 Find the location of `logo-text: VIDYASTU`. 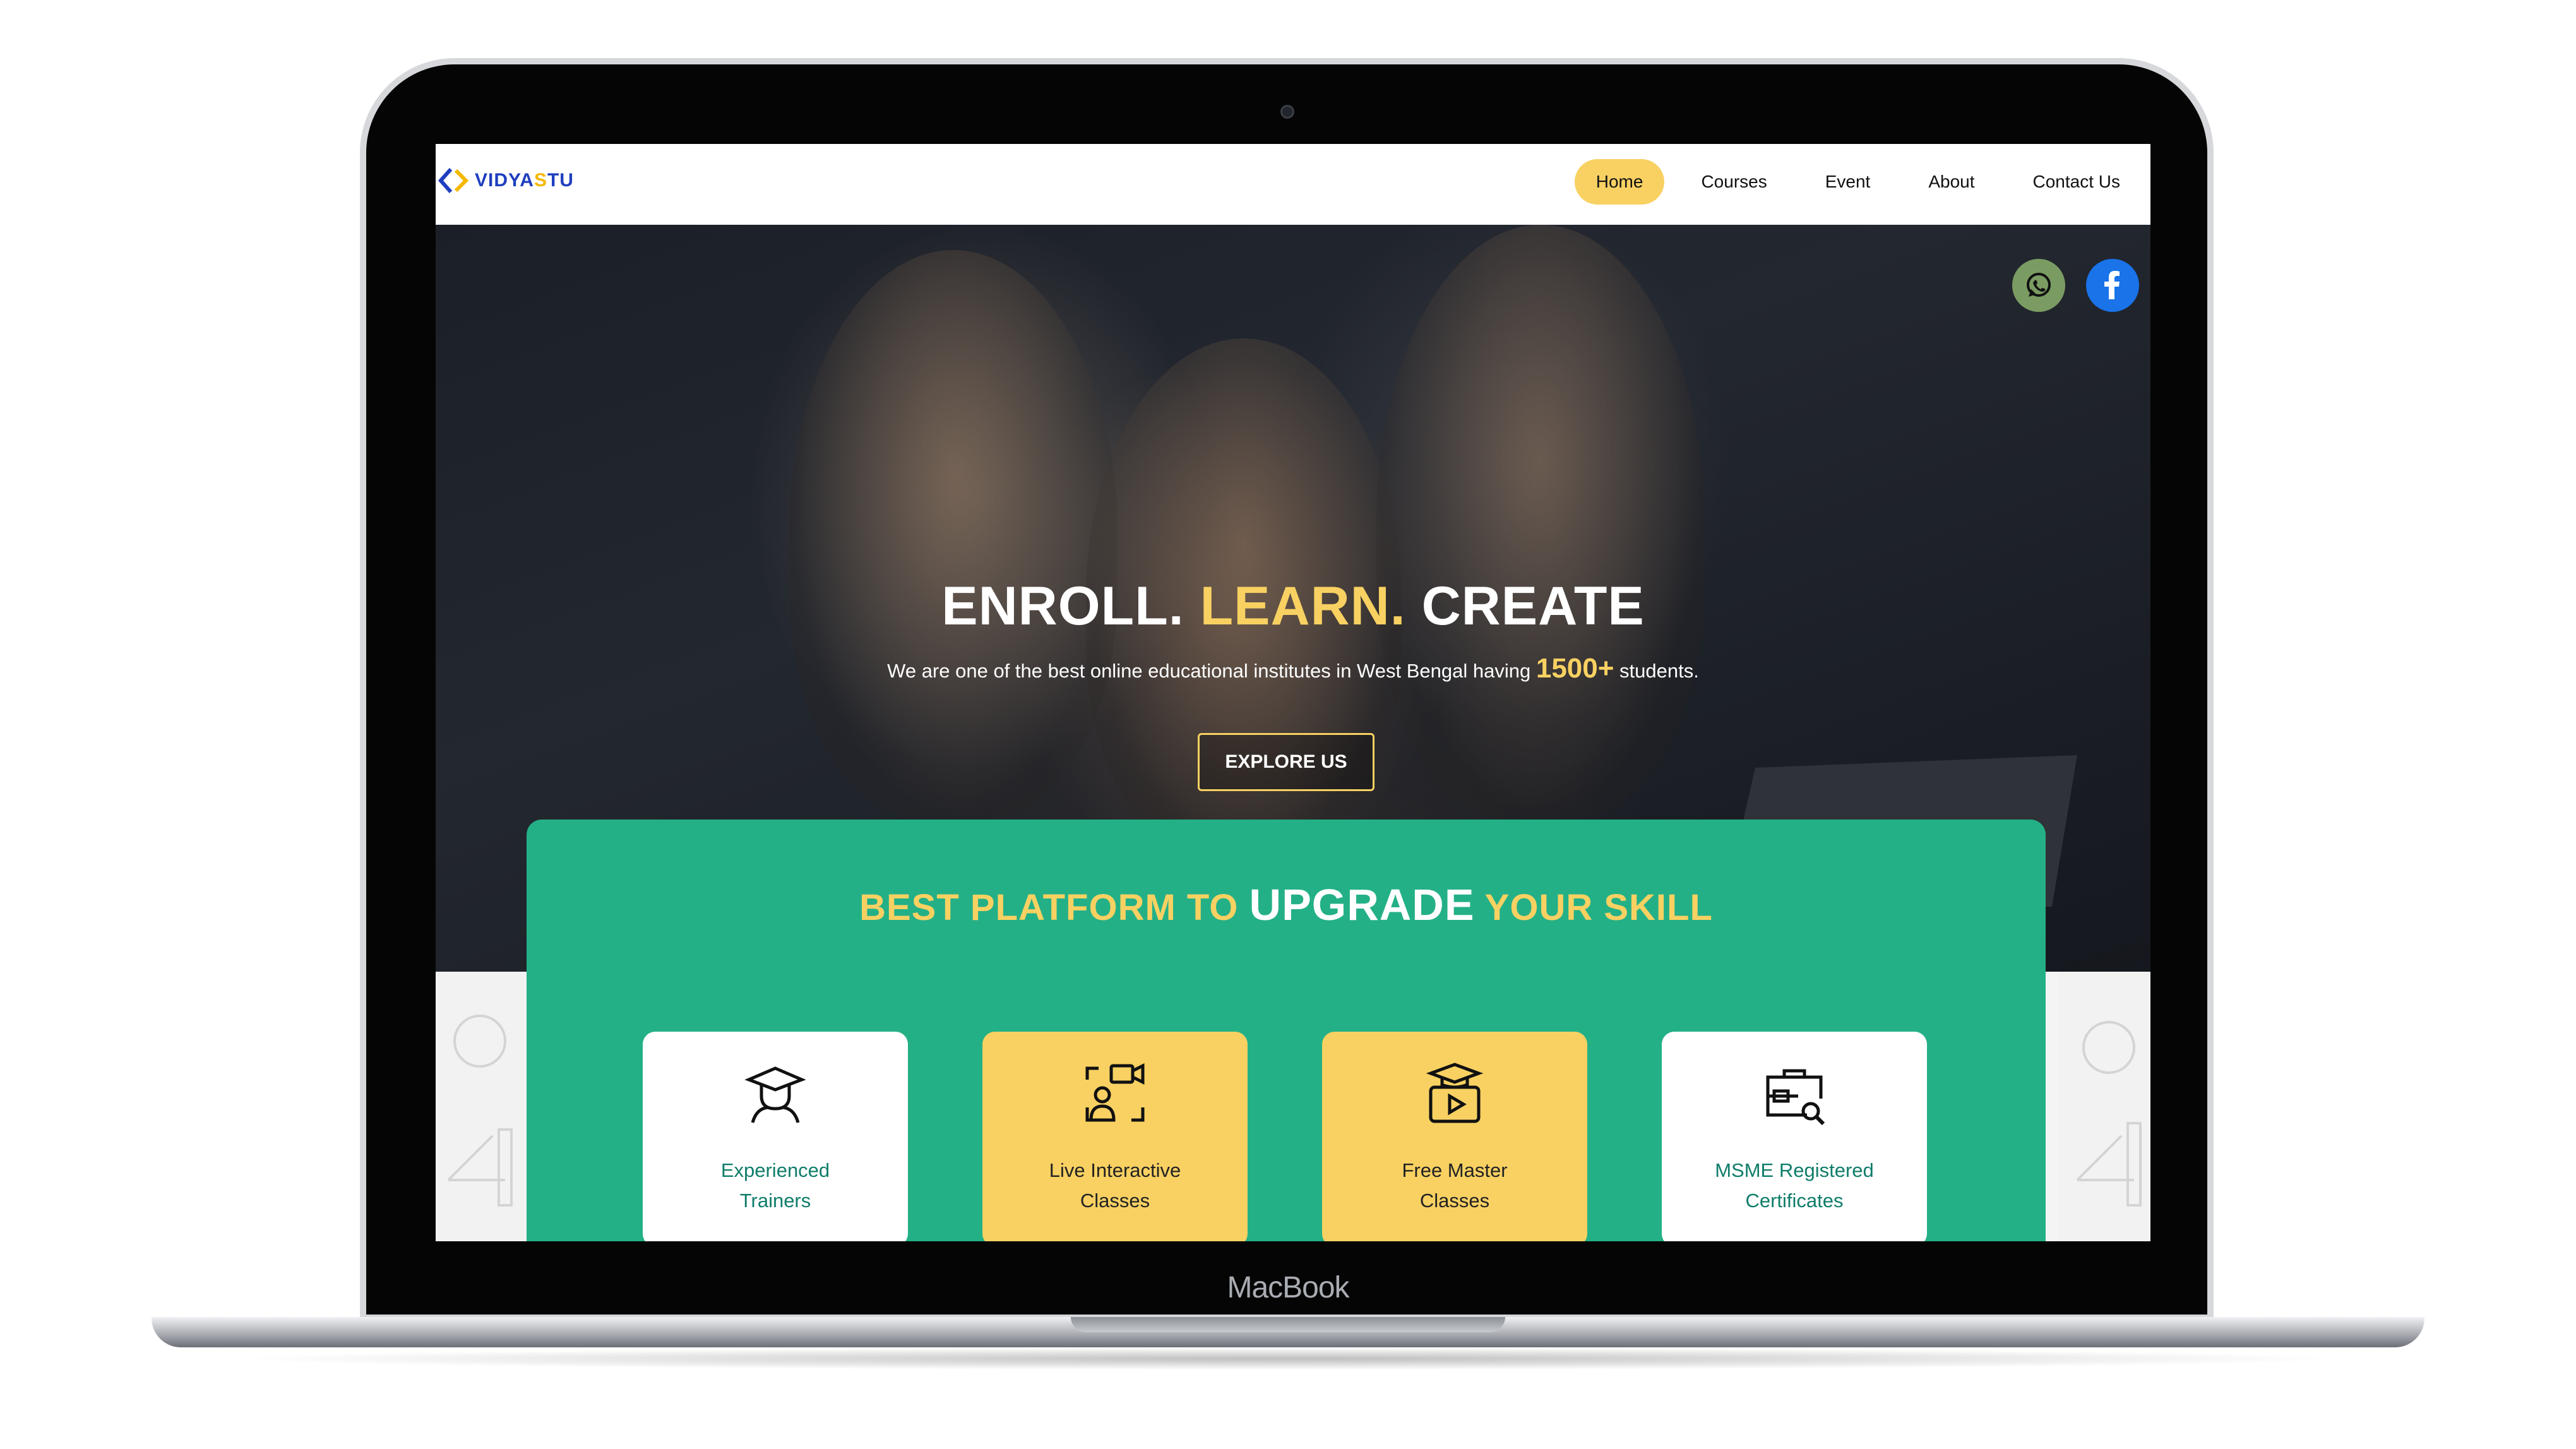

logo-text: VIDYASTU is located at coordinates (524, 180).